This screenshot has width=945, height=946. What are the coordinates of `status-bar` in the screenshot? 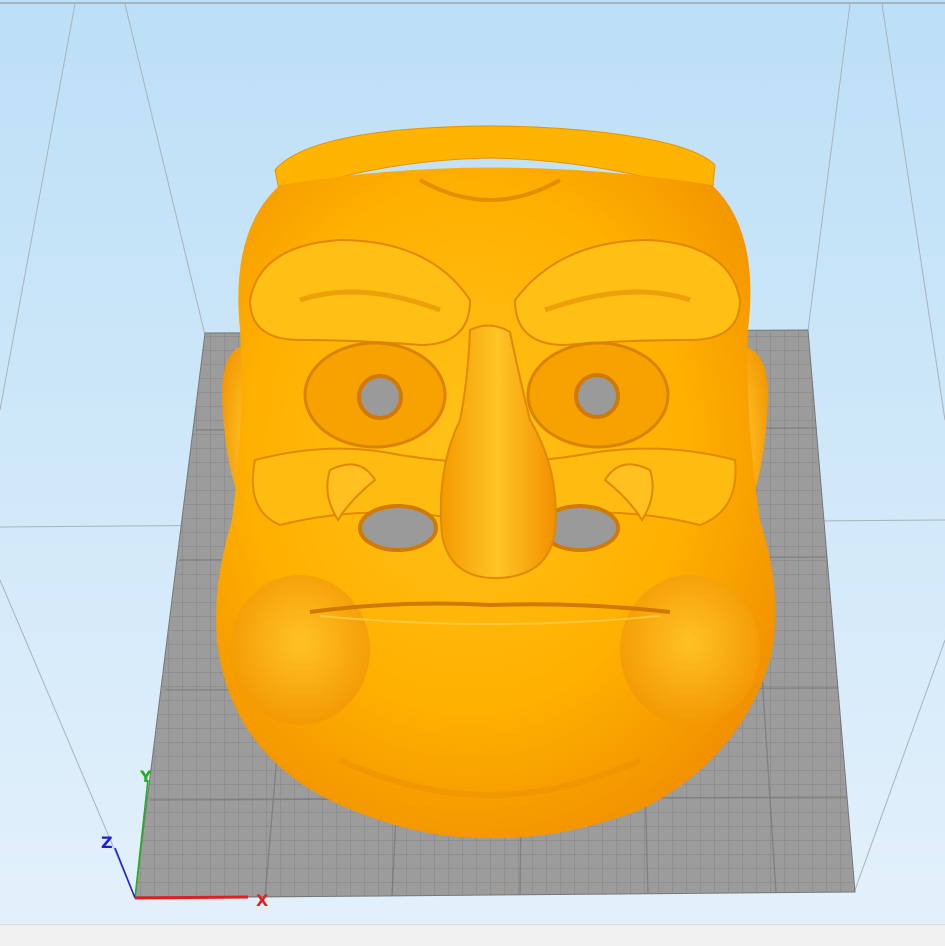 It's located at (472, 935).